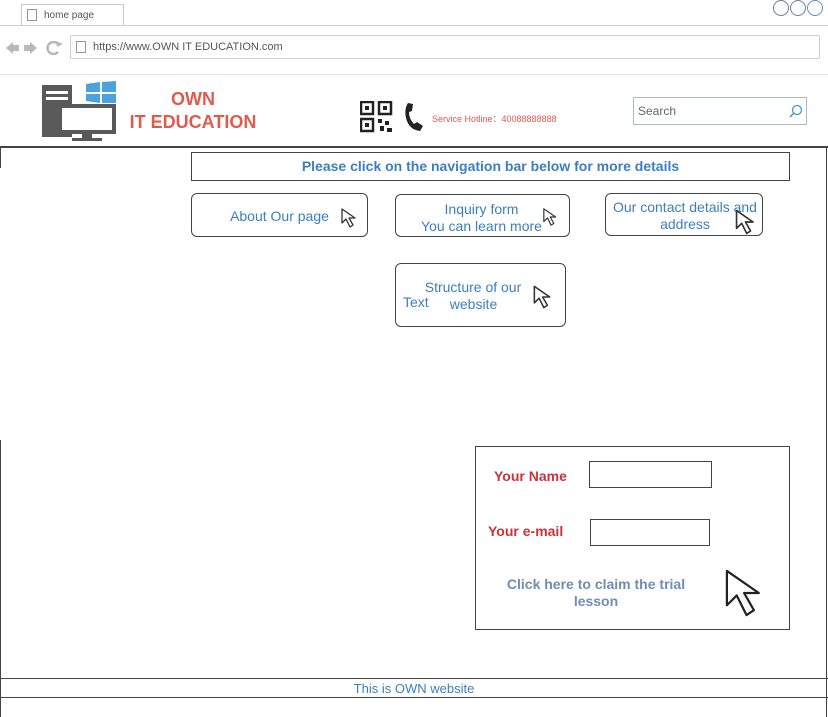 Image resolution: width=828 pixels, height=717 pixels. I want to click on back-arrow-icon, so click(12, 48).